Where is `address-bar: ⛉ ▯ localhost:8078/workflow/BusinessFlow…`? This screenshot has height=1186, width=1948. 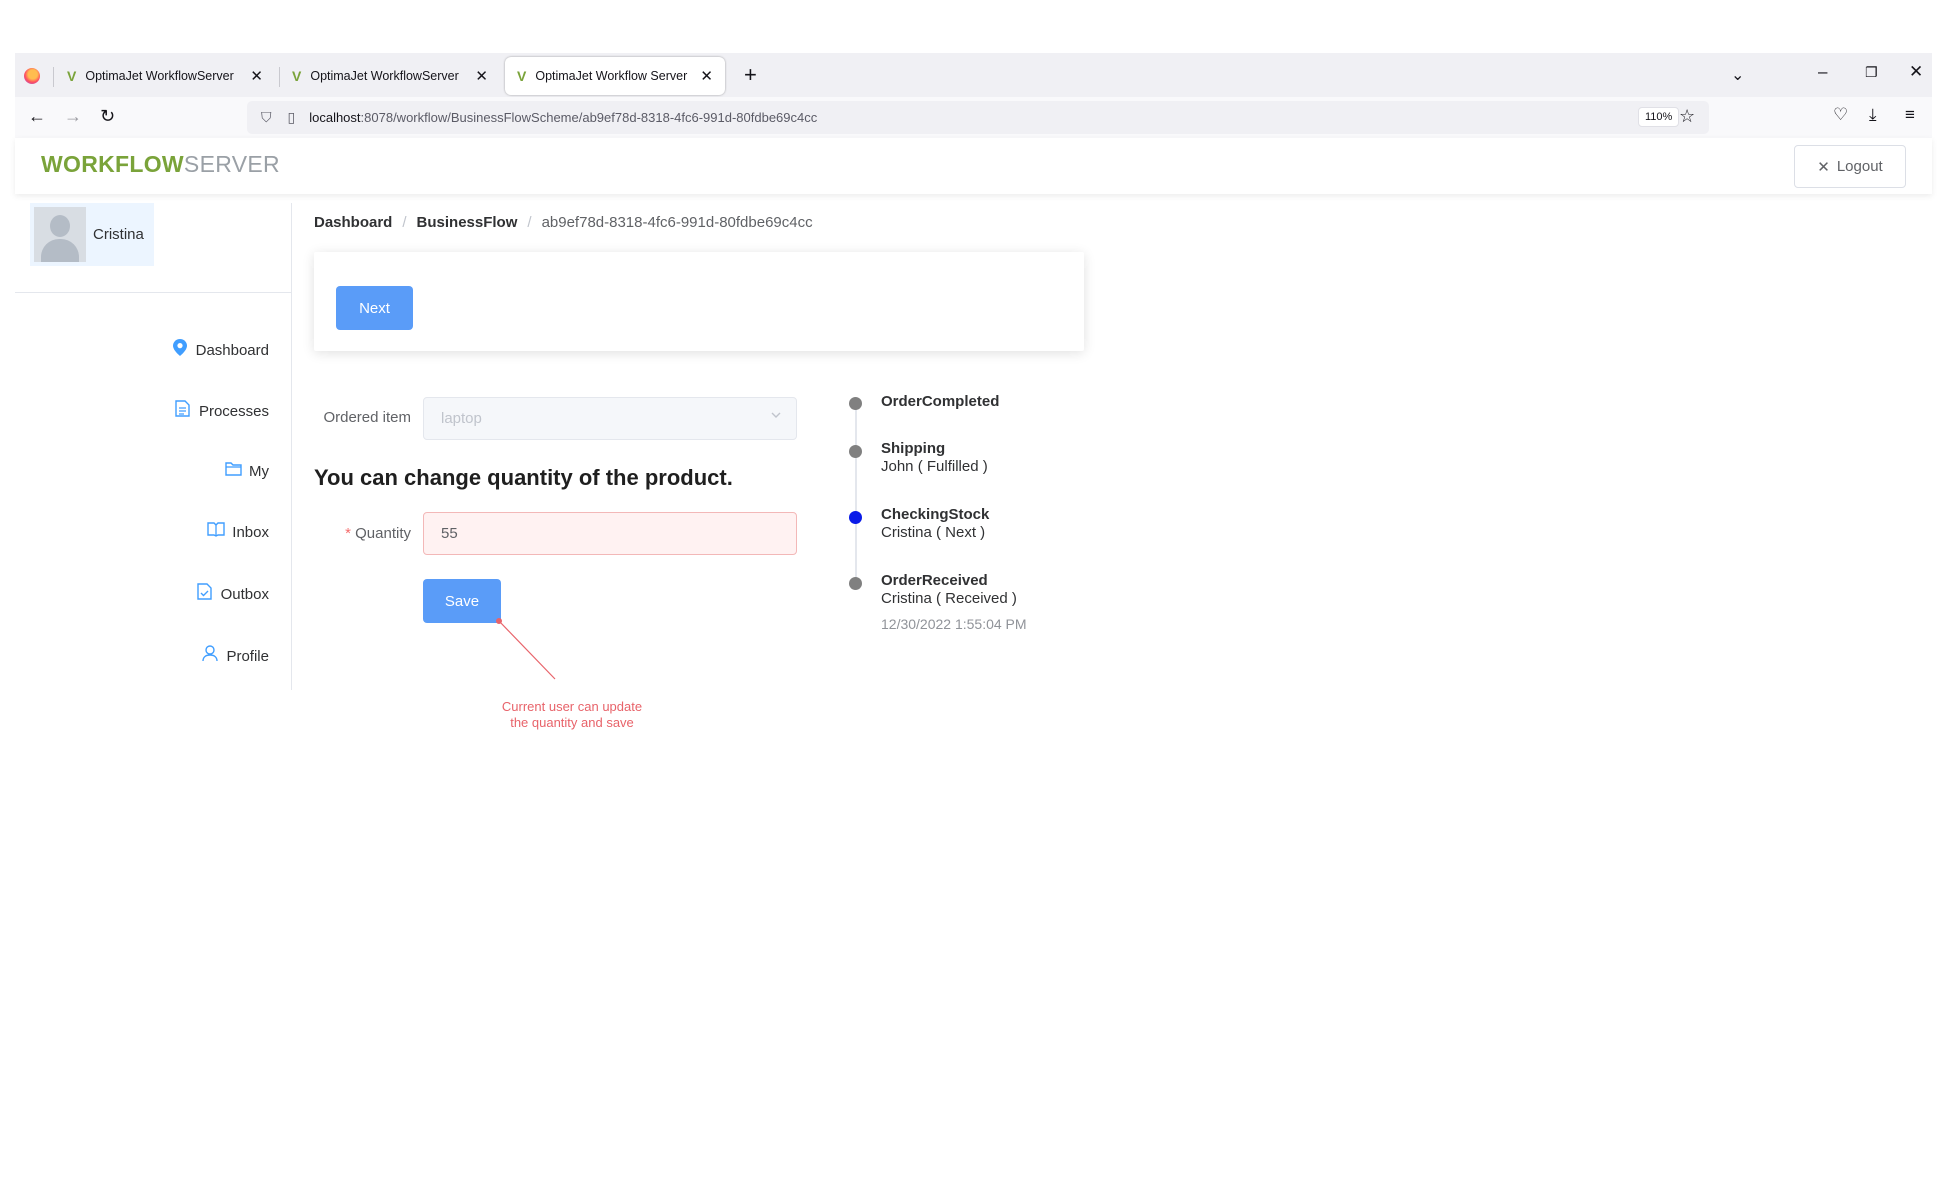 address-bar: ⛉ ▯ localhost:8078/workflow/BusinessFlow… is located at coordinates (978, 117).